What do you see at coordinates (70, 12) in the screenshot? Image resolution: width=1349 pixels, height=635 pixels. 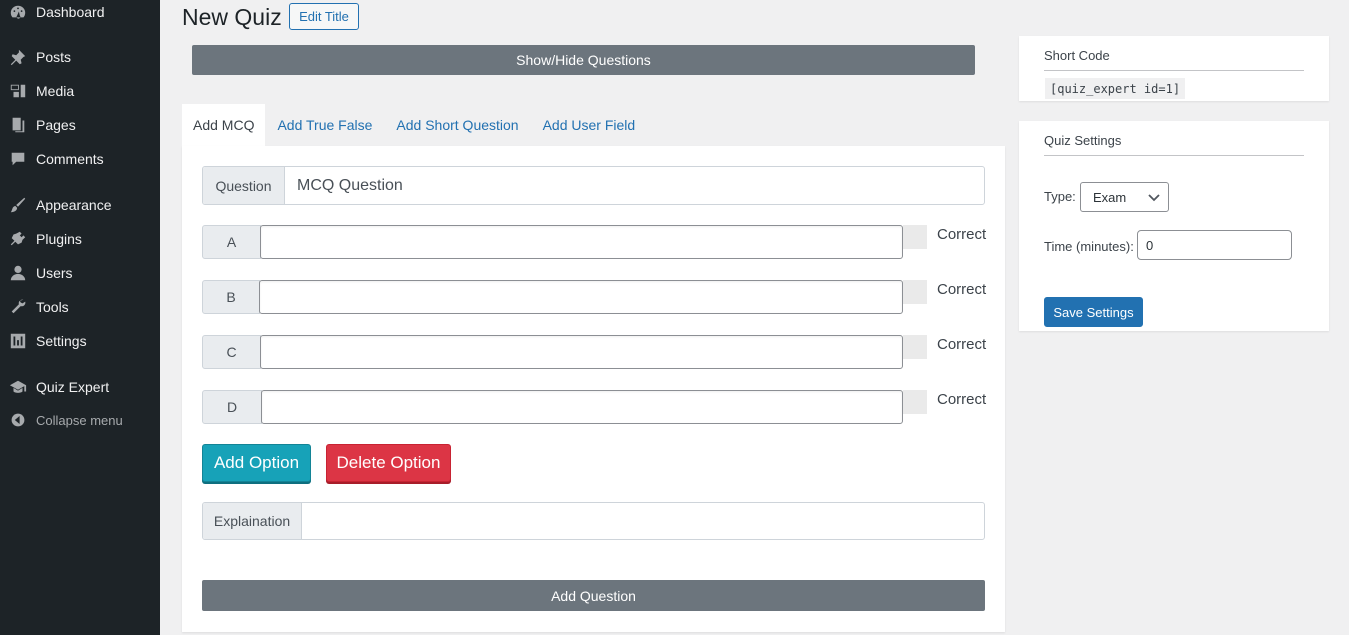 I see `sidebar-item-label: Dashboard` at bounding box center [70, 12].